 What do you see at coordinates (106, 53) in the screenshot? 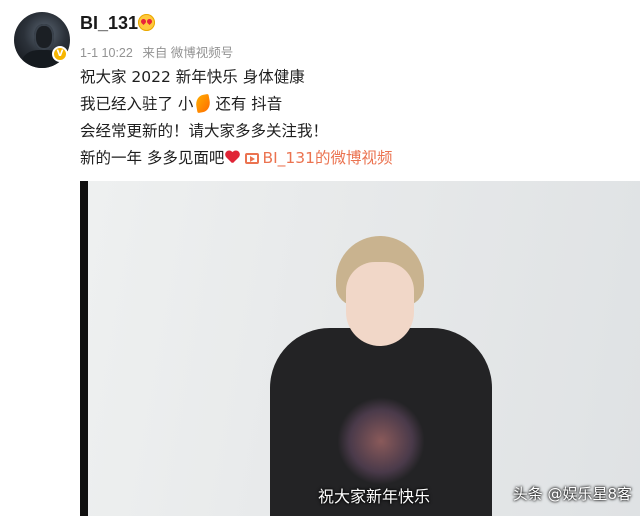
I see `post-time: 1-1 10:22` at bounding box center [106, 53].